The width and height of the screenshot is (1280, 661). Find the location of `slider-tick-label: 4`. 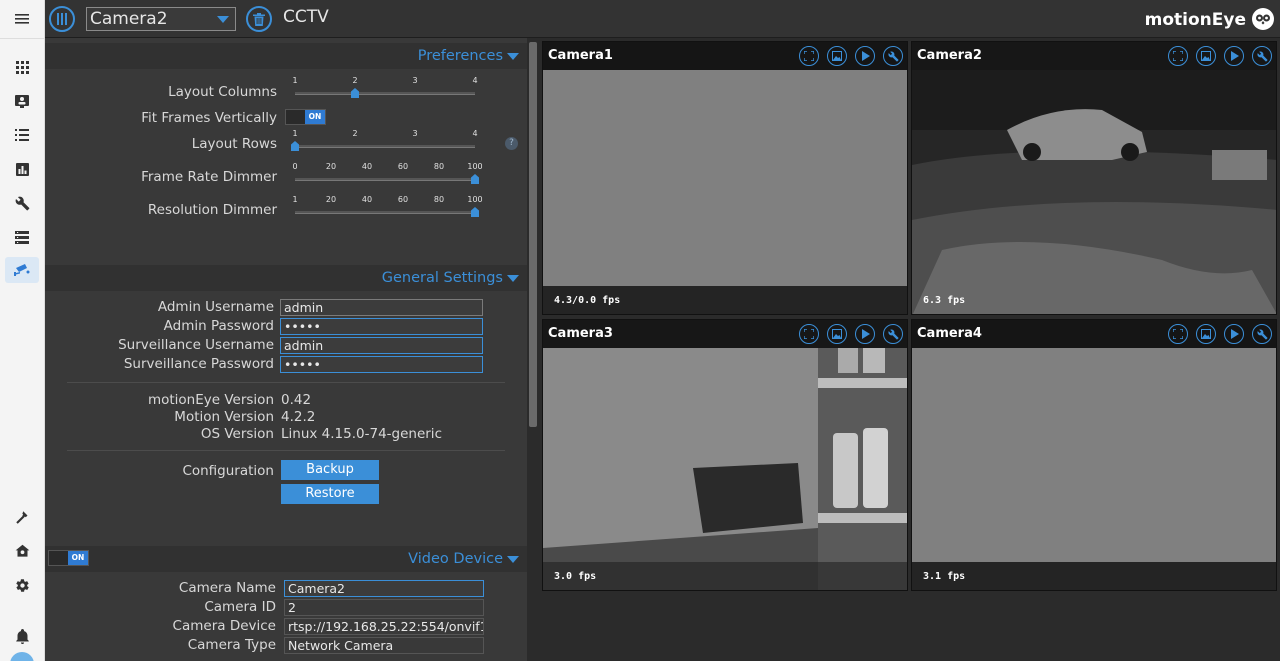

slider-tick-label: 4 is located at coordinates (475, 133).